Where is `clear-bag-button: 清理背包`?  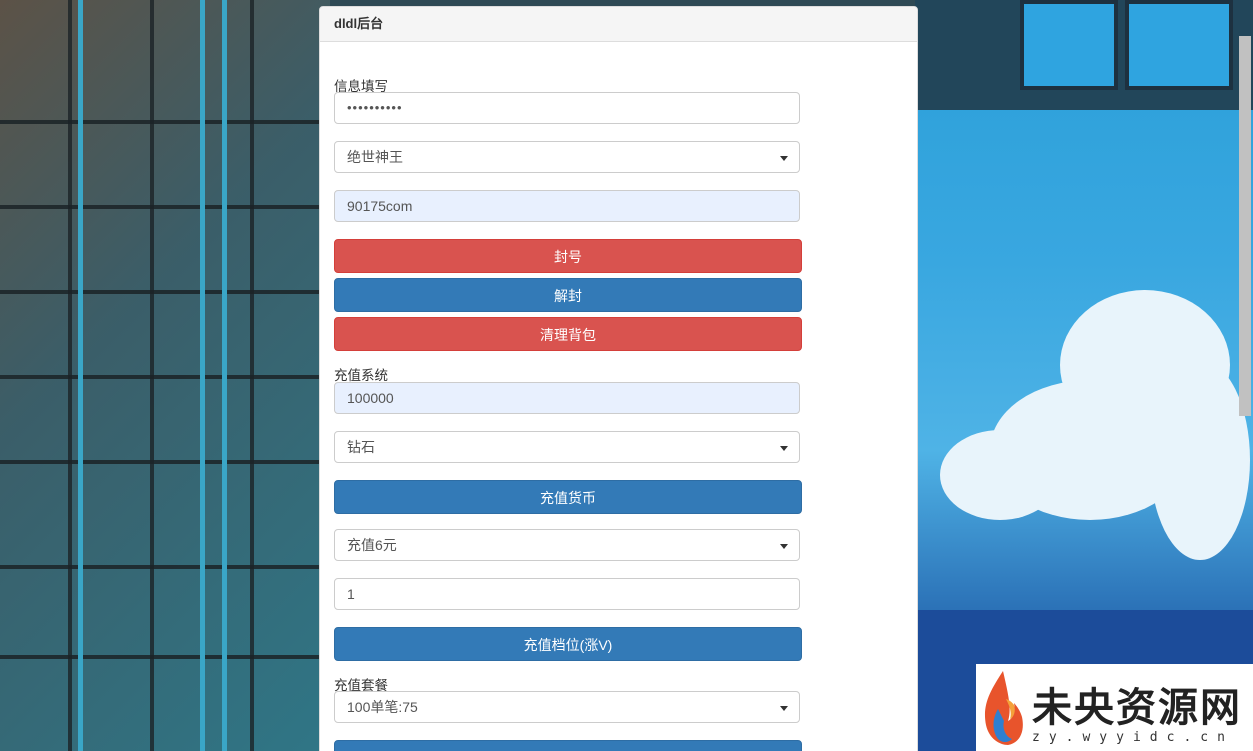 clear-bag-button: 清理背包 is located at coordinates (568, 334).